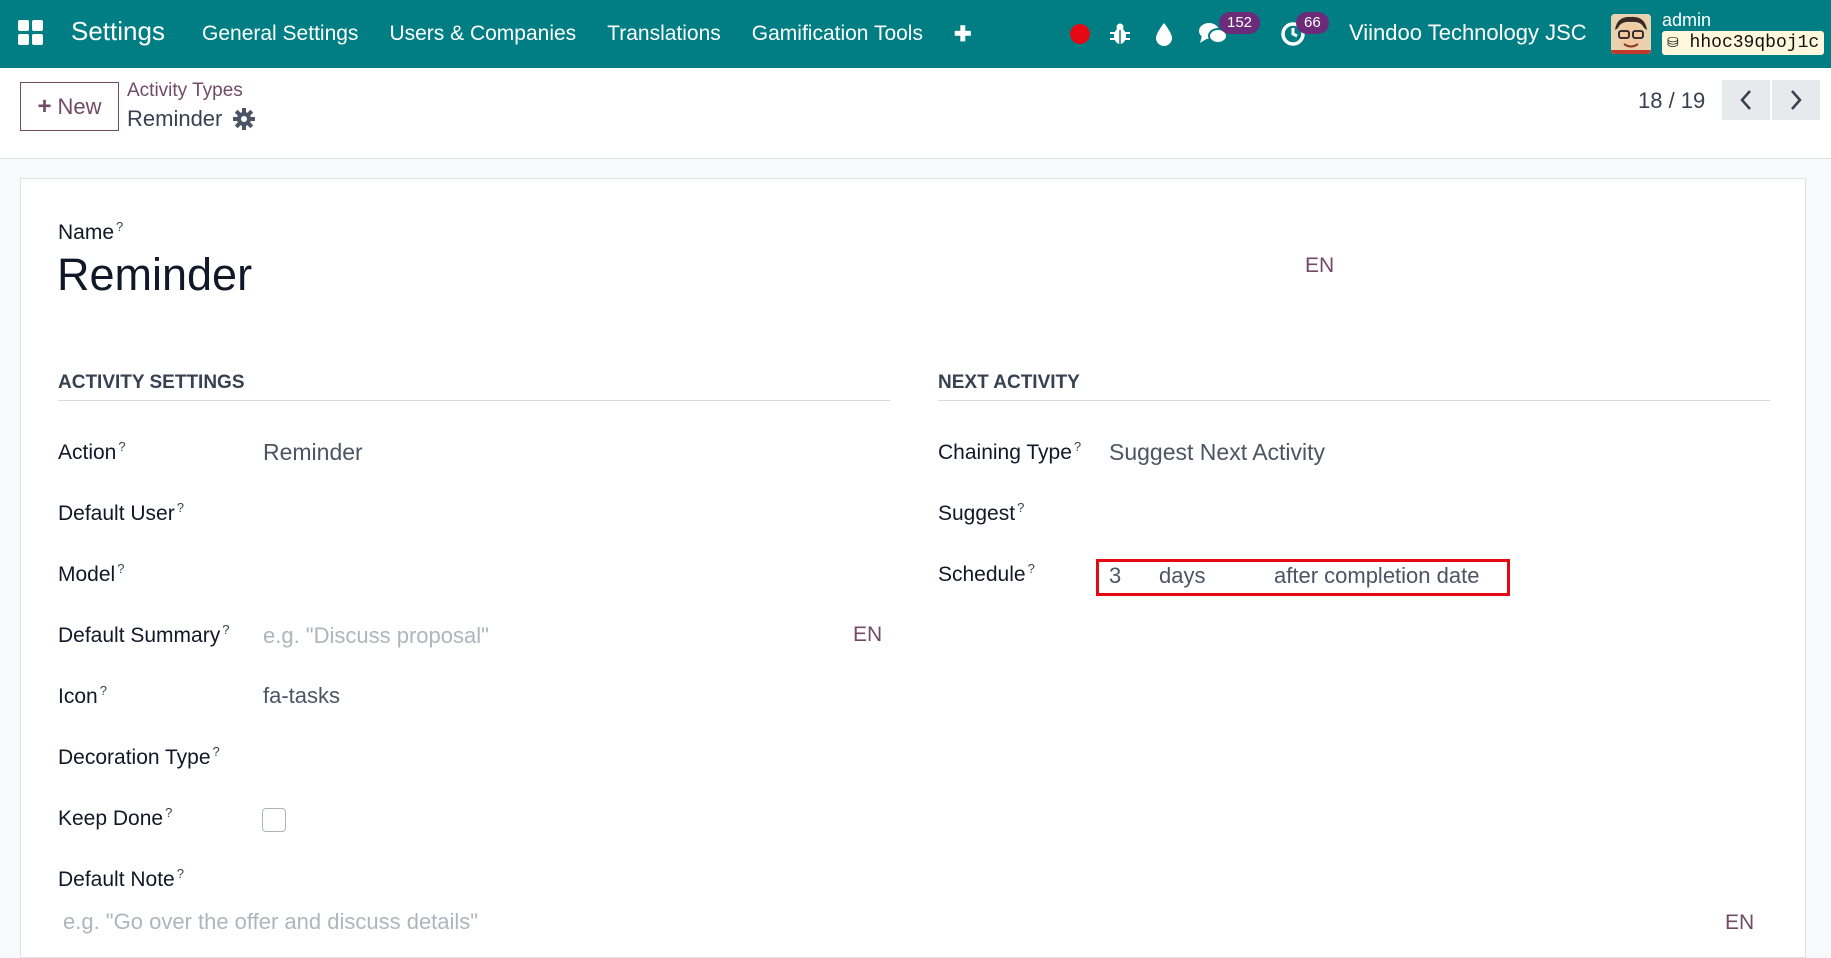 The height and width of the screenshot is (958, 1831). I want to click on decoration-type-label: Decoration Type?, so click(139, 756).